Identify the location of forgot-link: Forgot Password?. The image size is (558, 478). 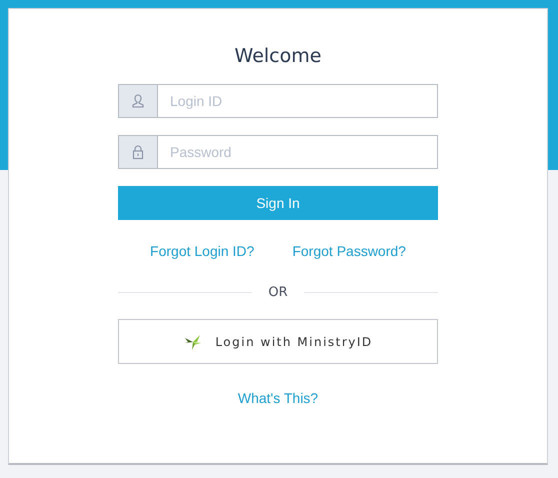
(349, 251).